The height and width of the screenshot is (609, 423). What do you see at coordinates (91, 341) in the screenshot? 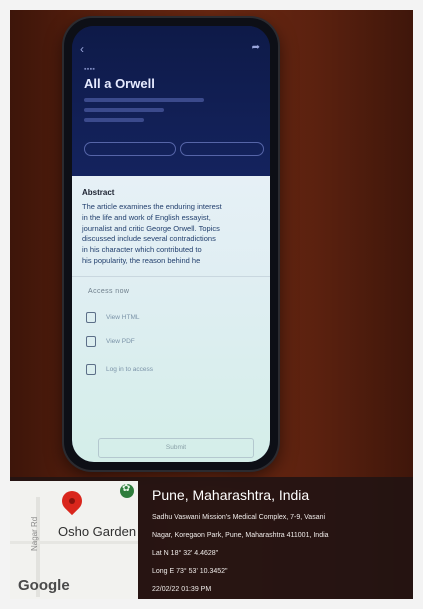
I see `pdf-icon` at bounding box center [91, 341].